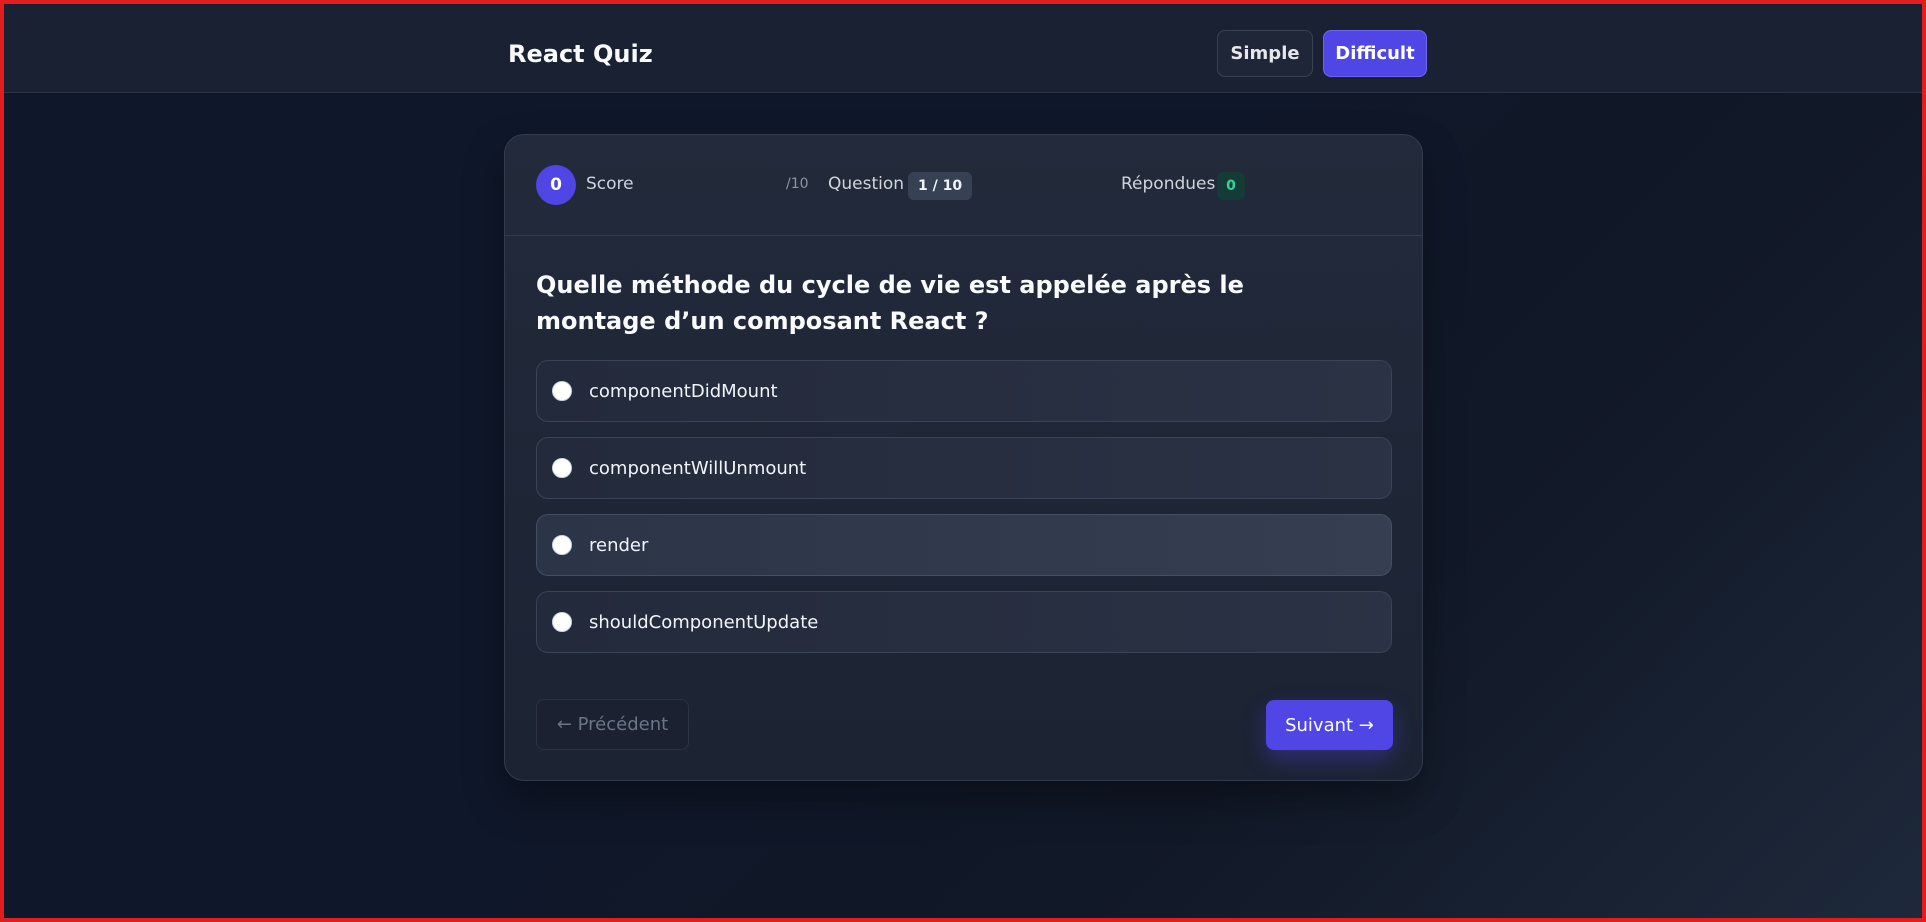 Image resolution: width=1926 pixels, height=922 pixels. Describe the element at coordinates (1168, 184) in the screenshot. I see `answered-label: Répondues` at that location.